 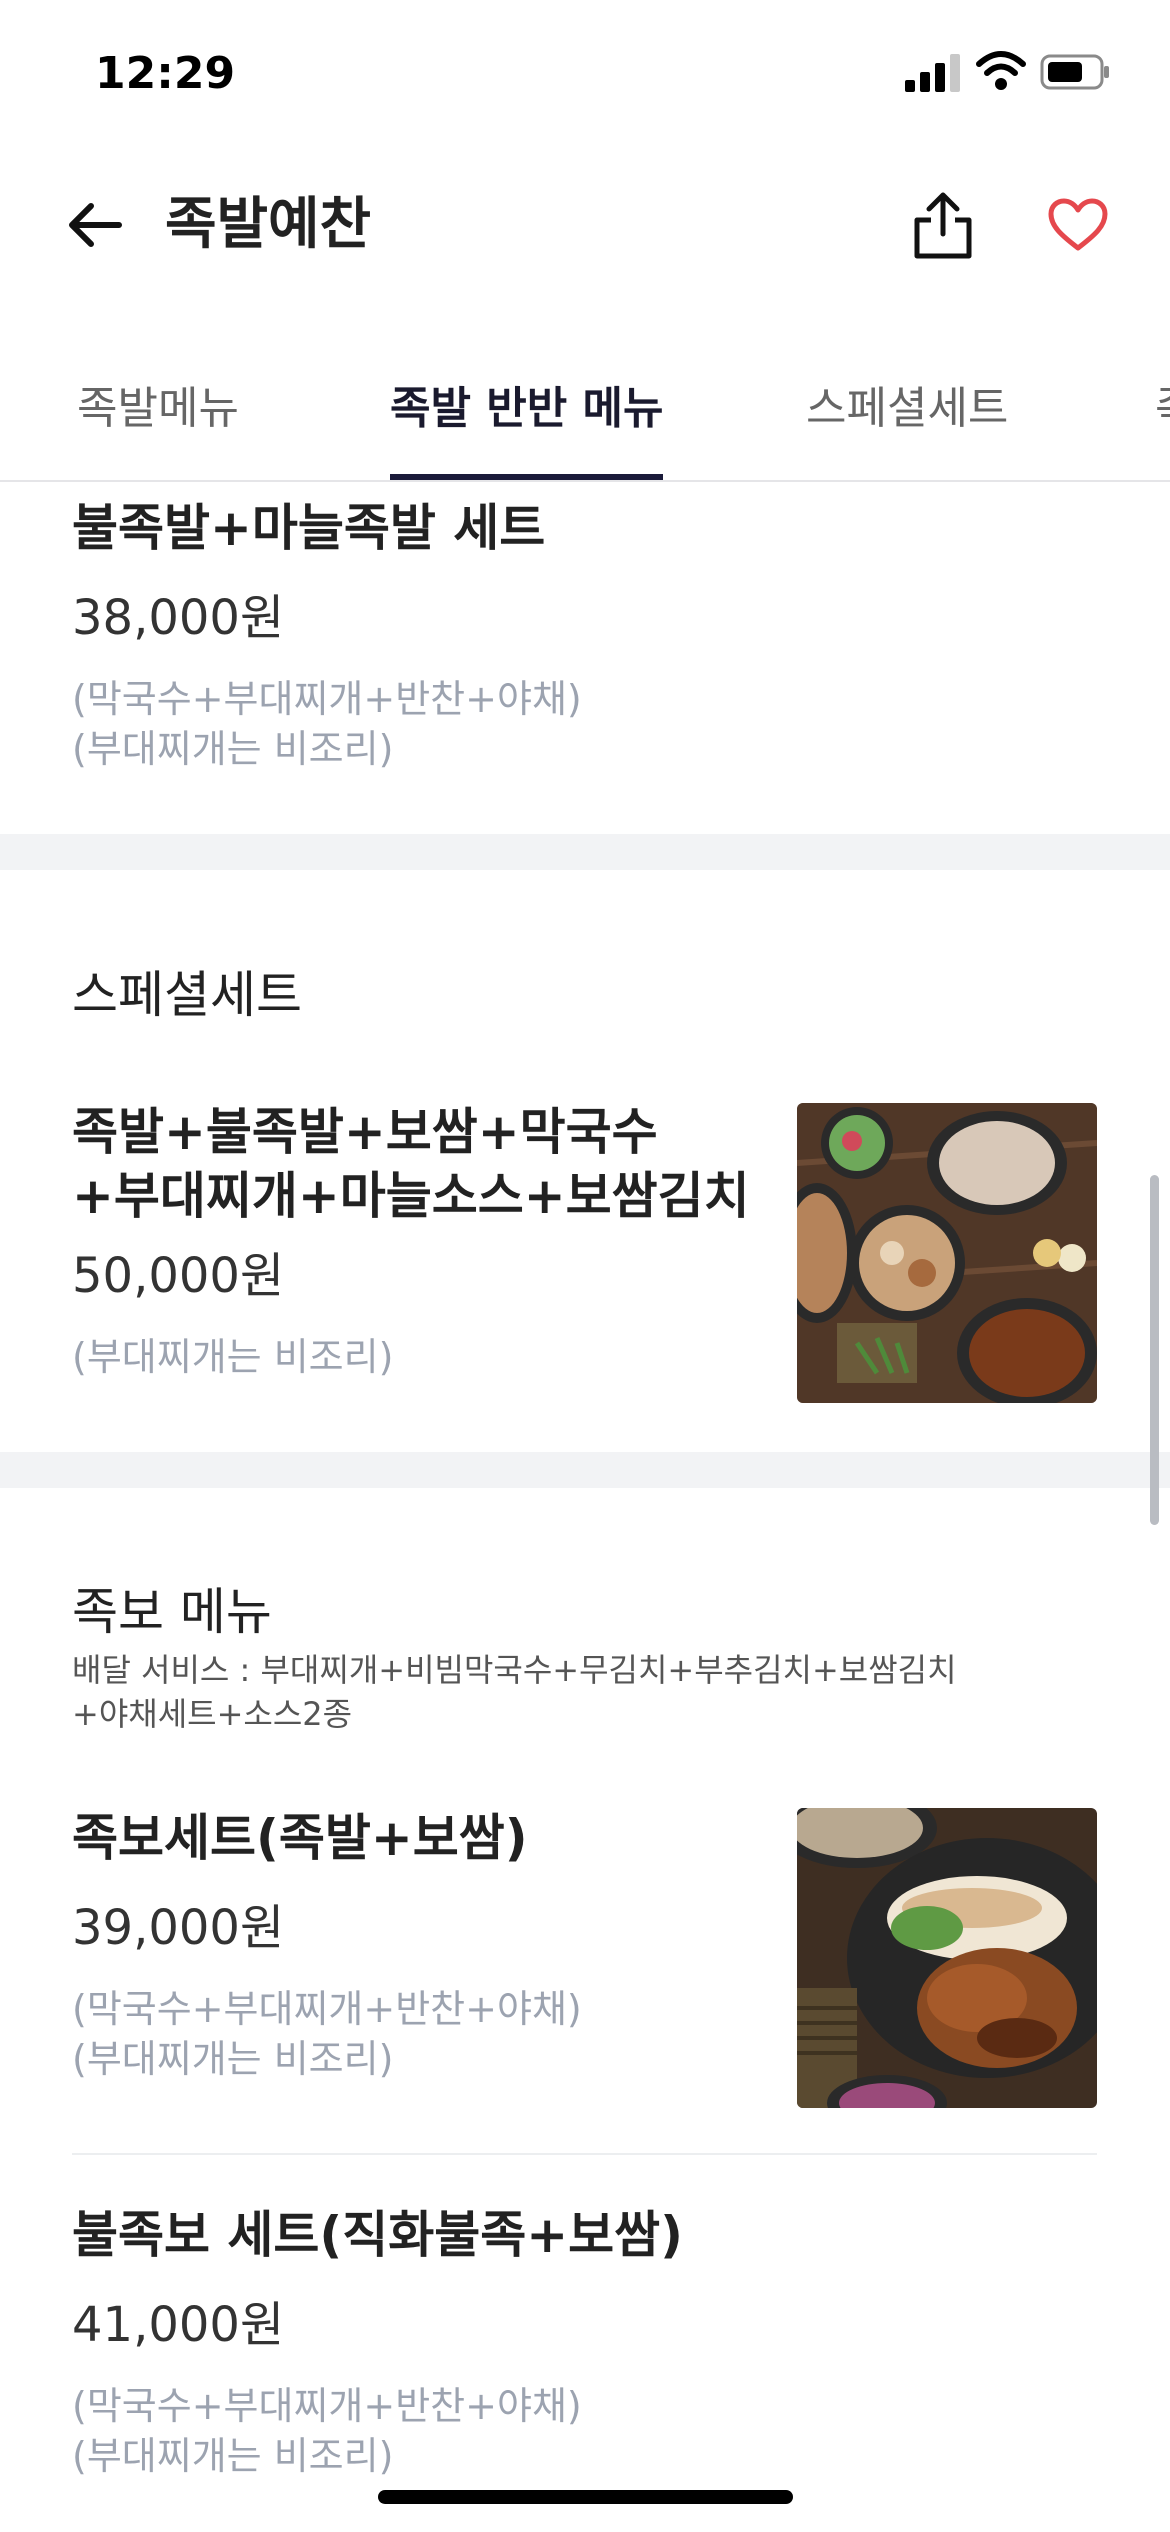 What do you see at coordinates (178, 1276) in the screenshot?
I see `menu-item-price: 50,000원` at bounding box center [178, 1276].